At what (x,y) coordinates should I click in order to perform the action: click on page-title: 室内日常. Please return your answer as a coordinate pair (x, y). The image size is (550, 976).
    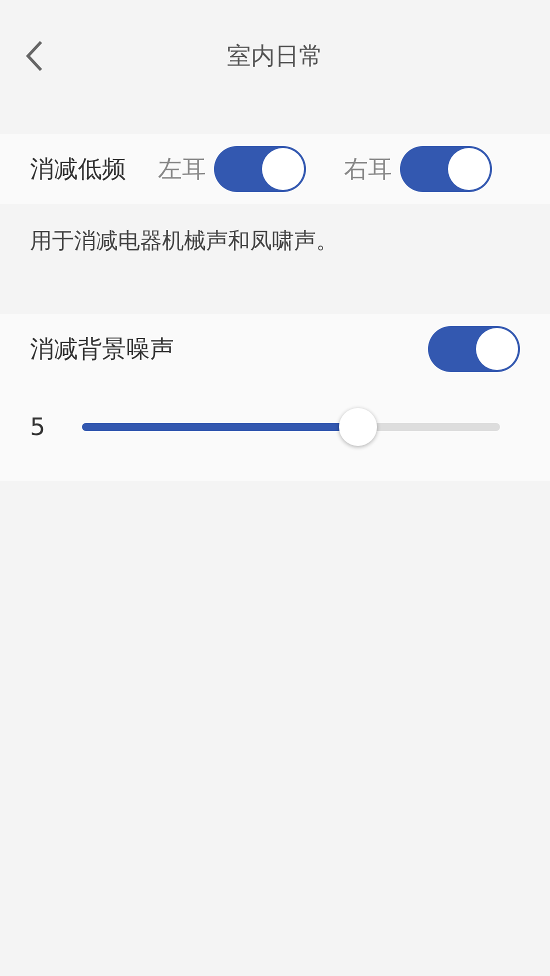
    Looking at the image, I should click on (275, 56).